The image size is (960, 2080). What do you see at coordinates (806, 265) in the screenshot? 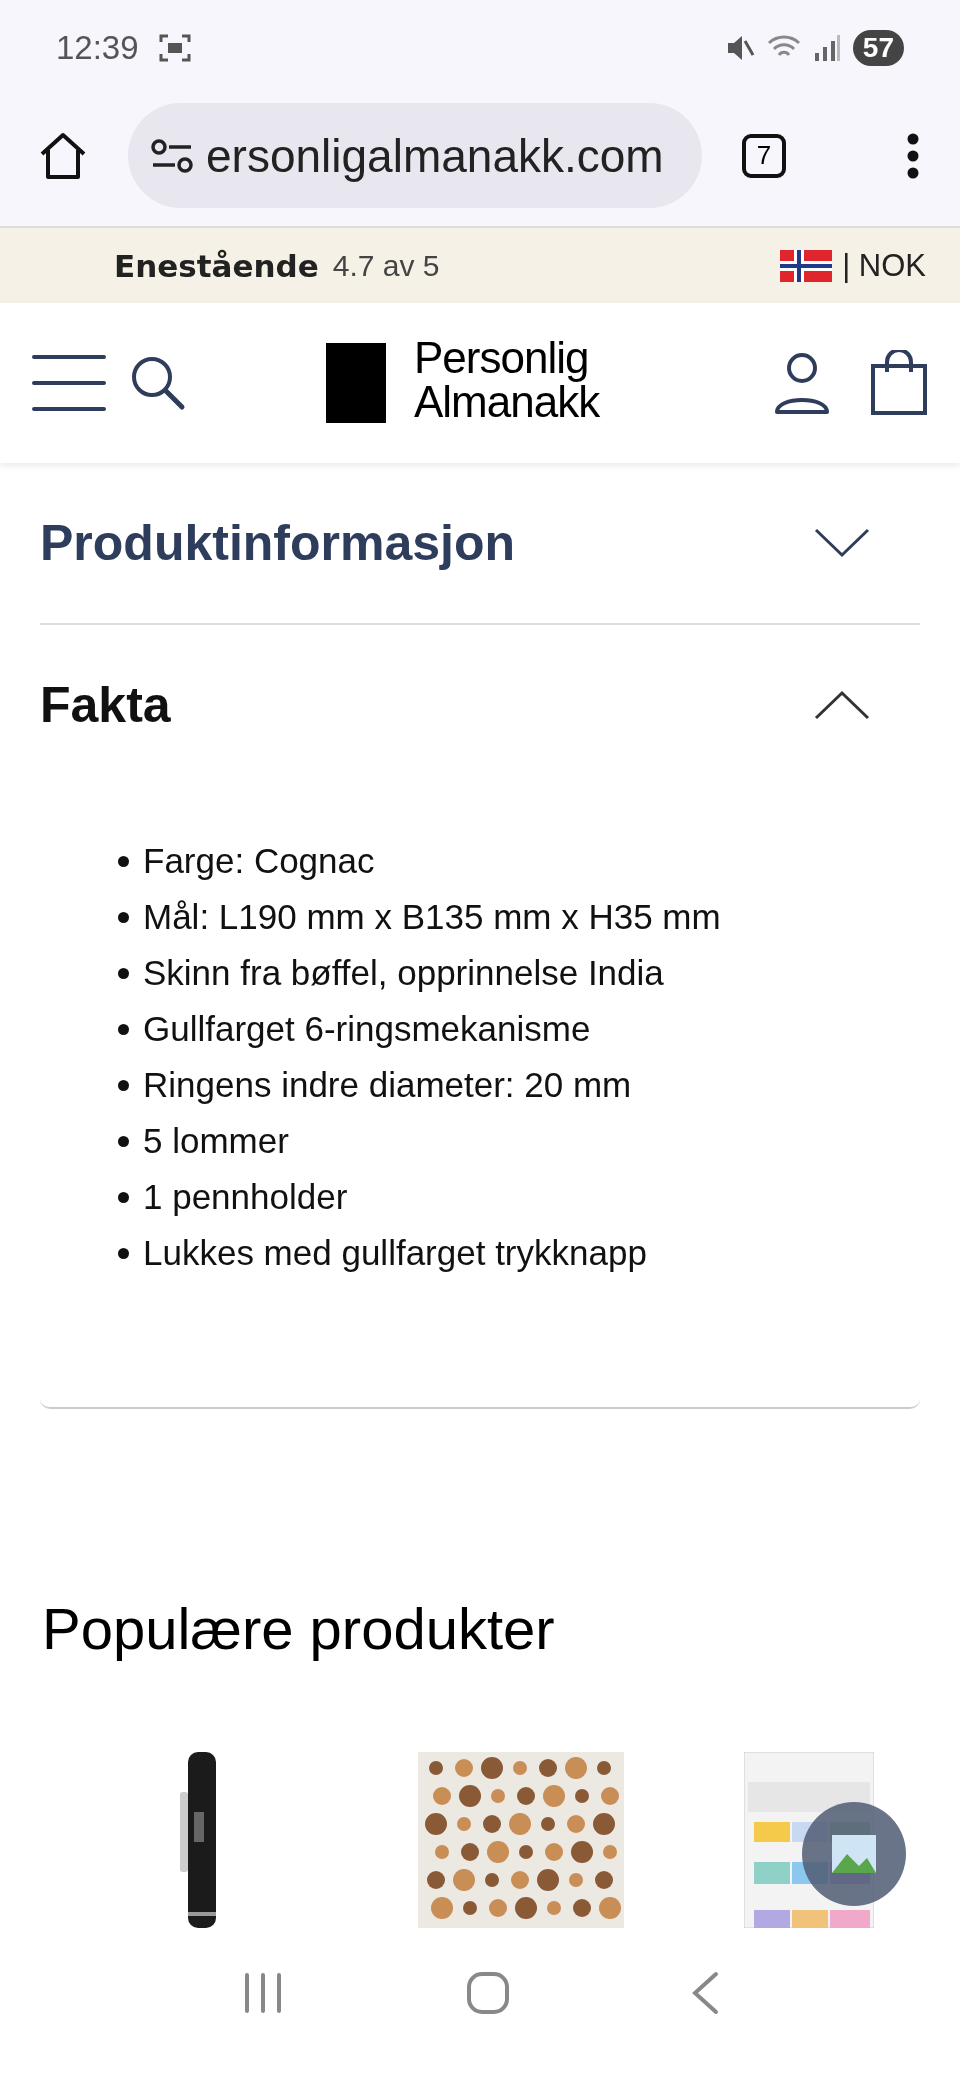
I see `flag-icon` at bounding box center [806, 265].